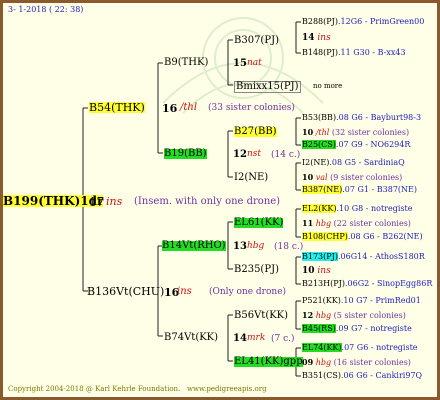 The width and height of the screenshot is (440, 400). Describe the element at coordinates (356, 223) in the screenshot. I see `gen4-mating-row: 11 hbg (22 sister colonies)` at that location.